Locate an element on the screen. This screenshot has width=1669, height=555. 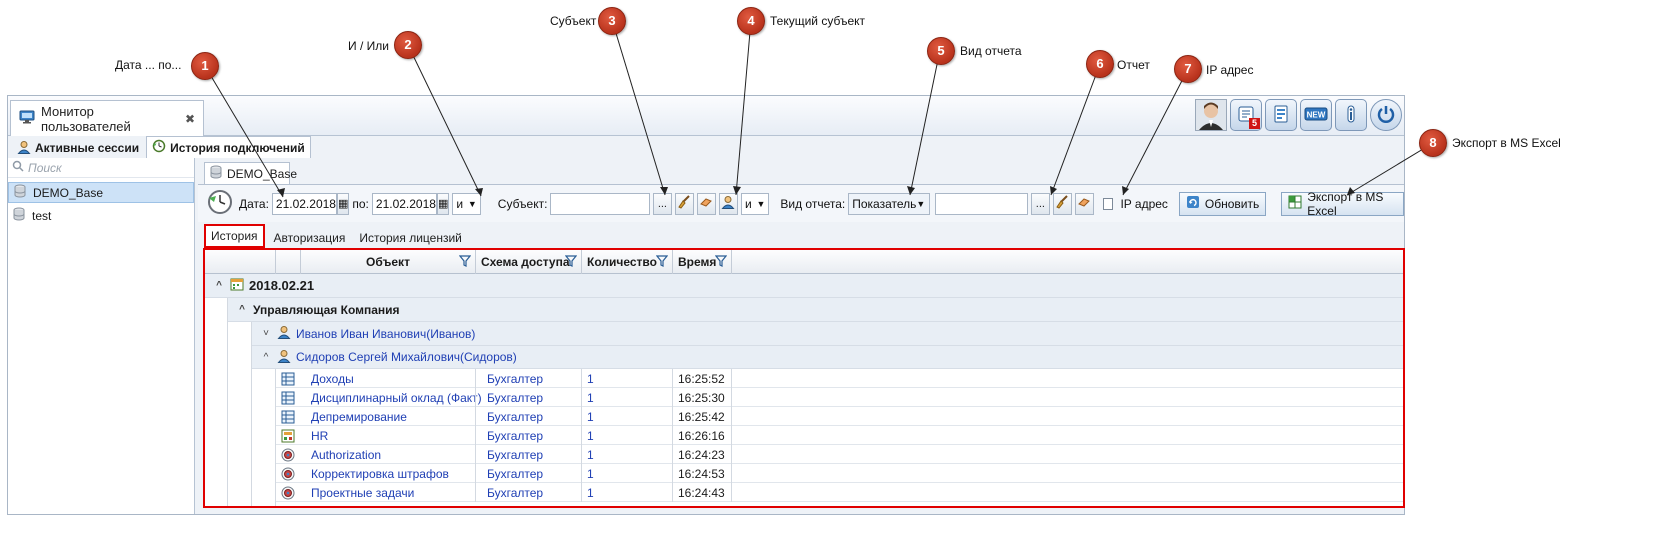
window-tab: Монитор пользователей ✖ is located at coordinates (107, 118).